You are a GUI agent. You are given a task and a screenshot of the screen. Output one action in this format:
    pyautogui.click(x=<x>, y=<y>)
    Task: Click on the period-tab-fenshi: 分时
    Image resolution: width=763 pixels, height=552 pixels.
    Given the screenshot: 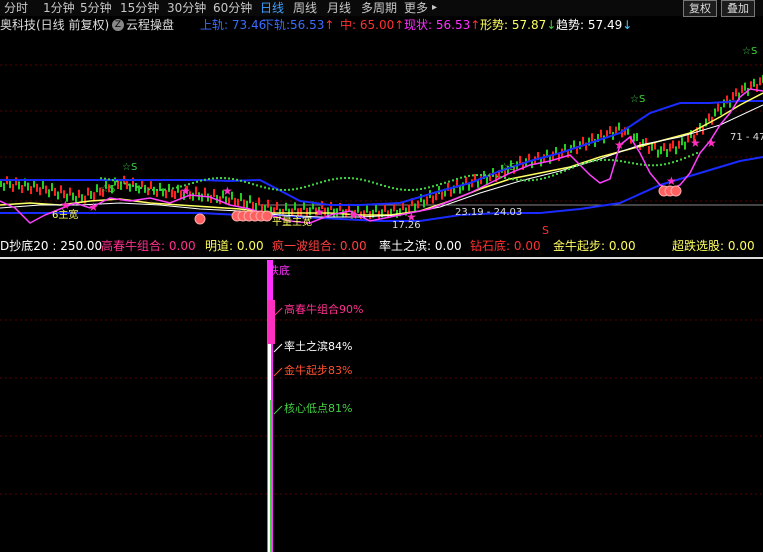 What is the action you would take?
    pyautogui.click(x=16, y=8)
    